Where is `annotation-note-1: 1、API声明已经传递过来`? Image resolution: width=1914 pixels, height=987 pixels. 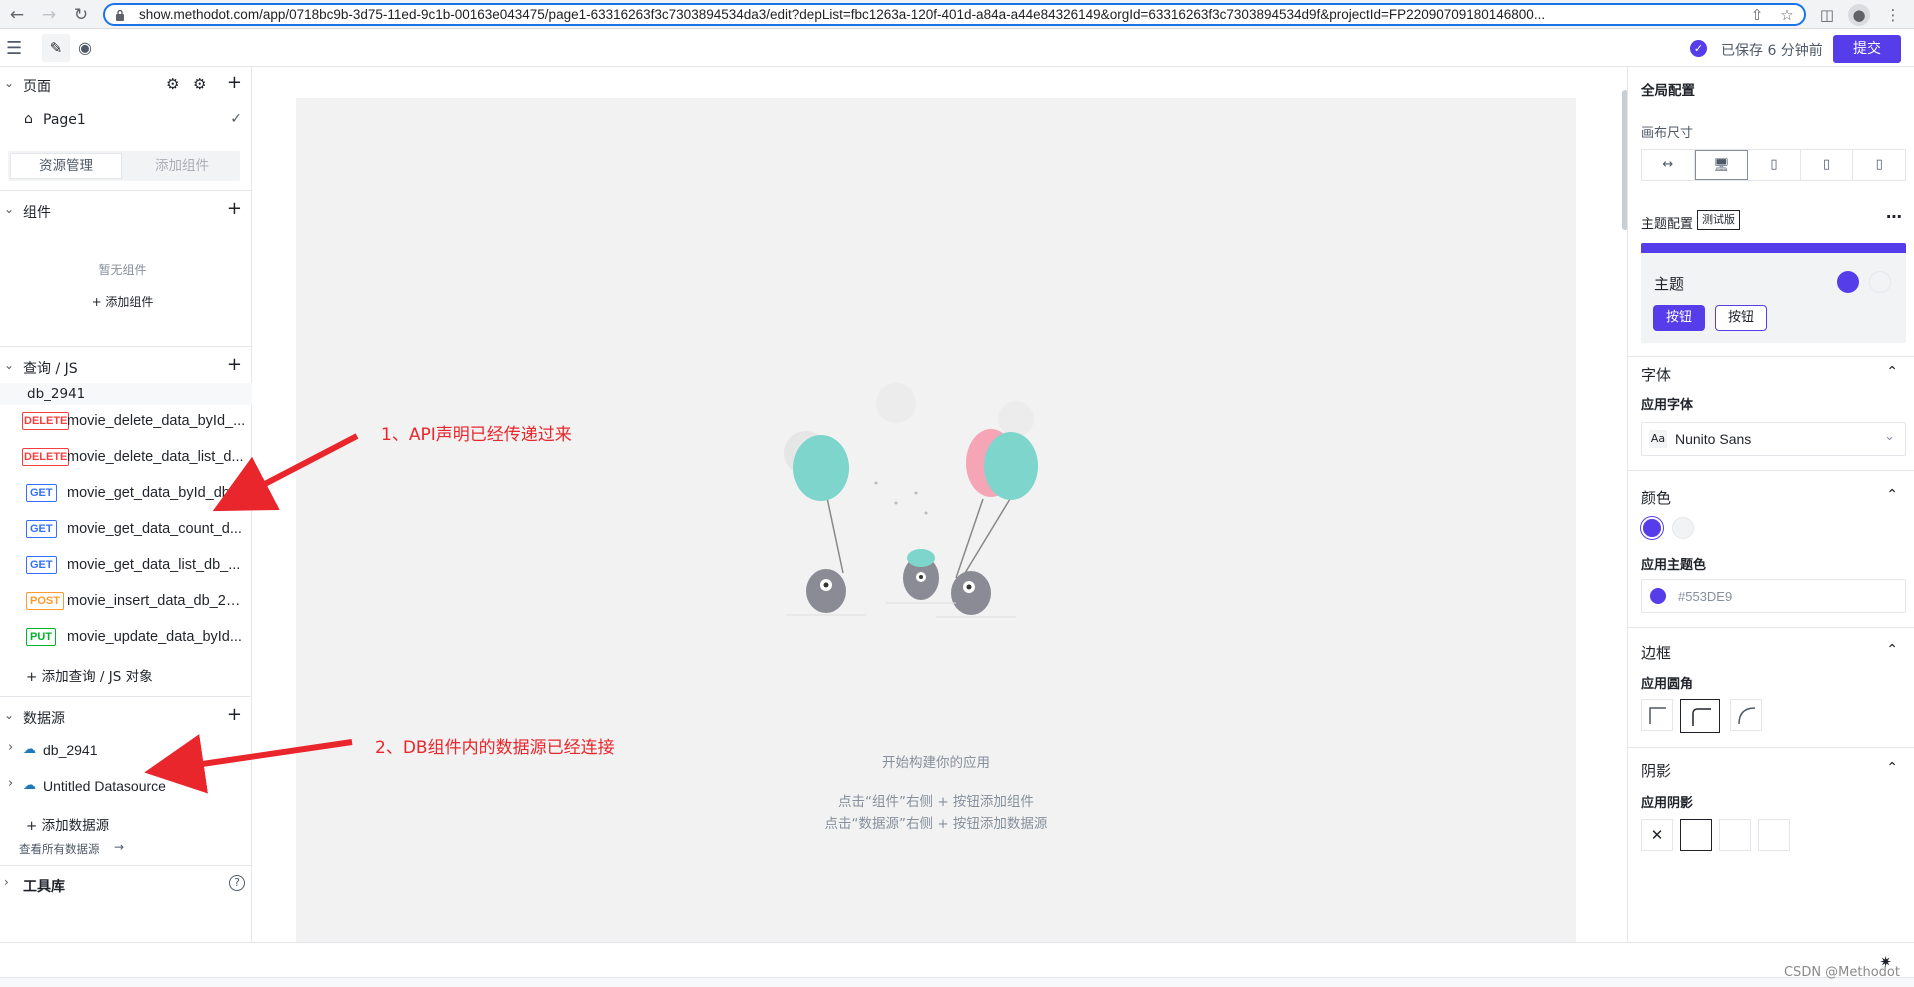
annotation-note-1: 1、API声明已经传递过来 is located at coordinates (476, 435).